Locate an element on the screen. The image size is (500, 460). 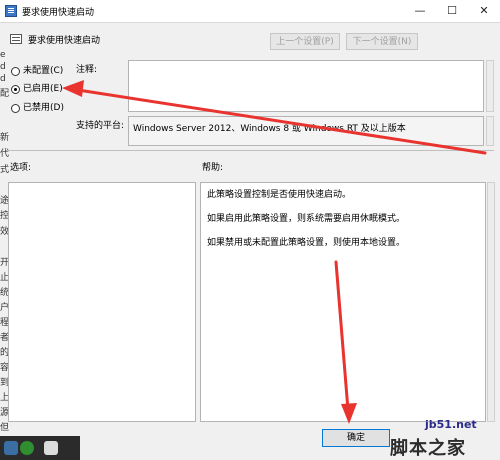
taskbar-browser-icon is located at coordinates (27, 448).